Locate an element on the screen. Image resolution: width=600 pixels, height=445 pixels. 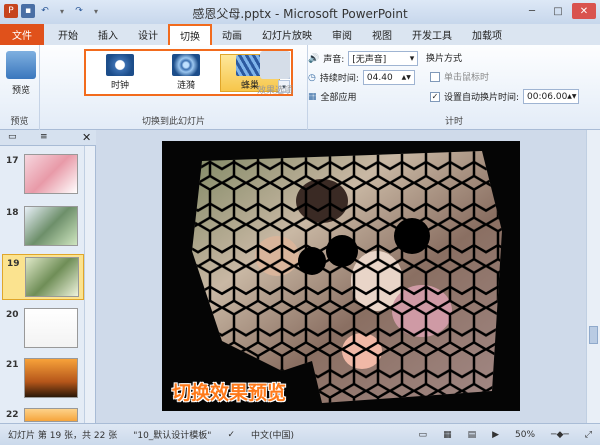
slide-number: 21 is located at coordinates (12, 365).